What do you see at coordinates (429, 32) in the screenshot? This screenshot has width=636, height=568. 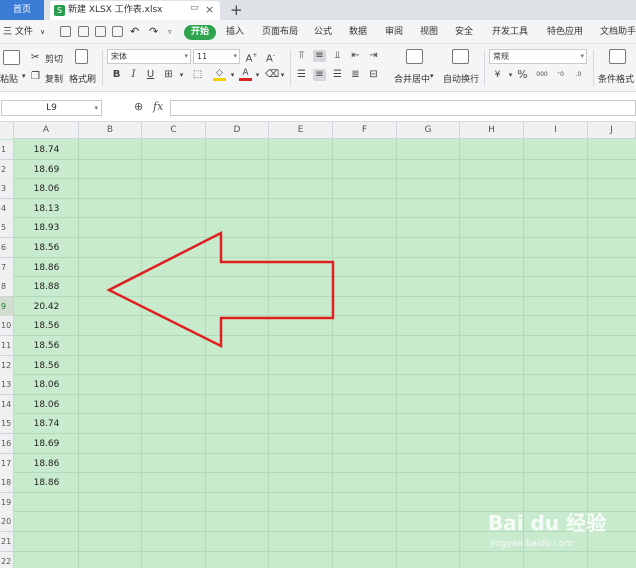 I see `tab-view: 视图` at bounding box center [429, 32].